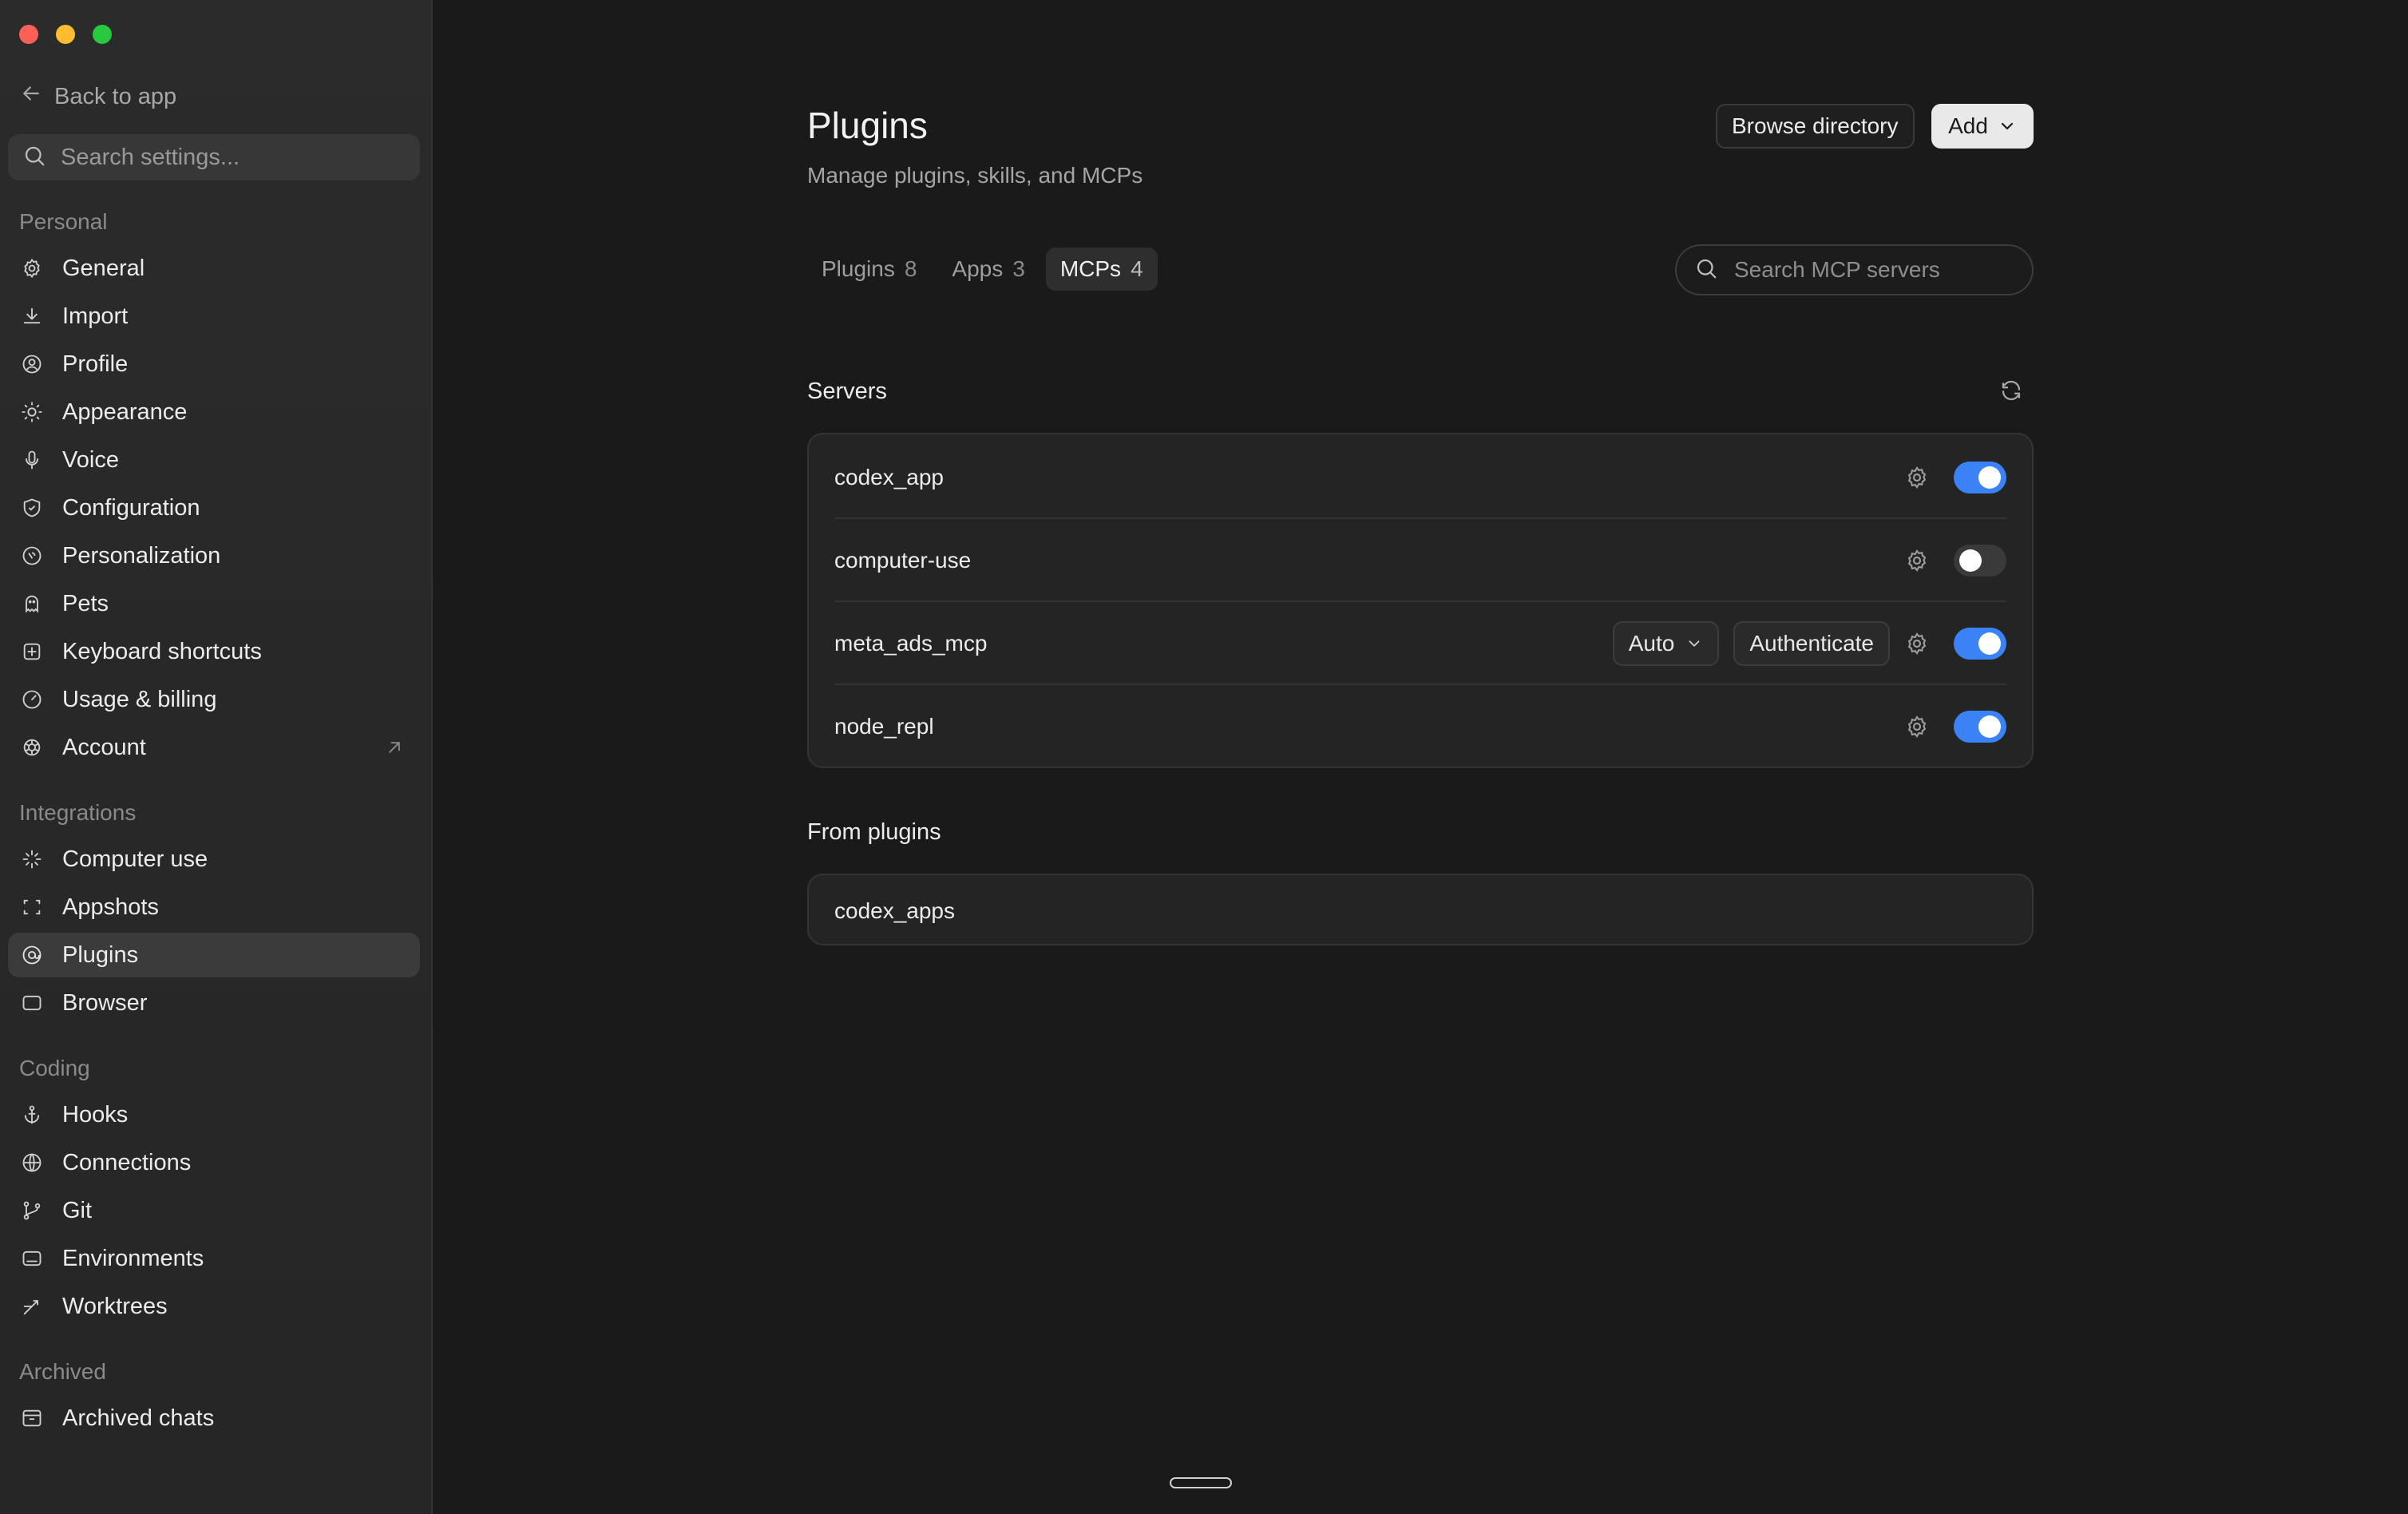  What do you see at coordinates (1420, 911) in the screenshot?
I see `plugin-server-row: codex_apps` at bounding box center [1420, 911].